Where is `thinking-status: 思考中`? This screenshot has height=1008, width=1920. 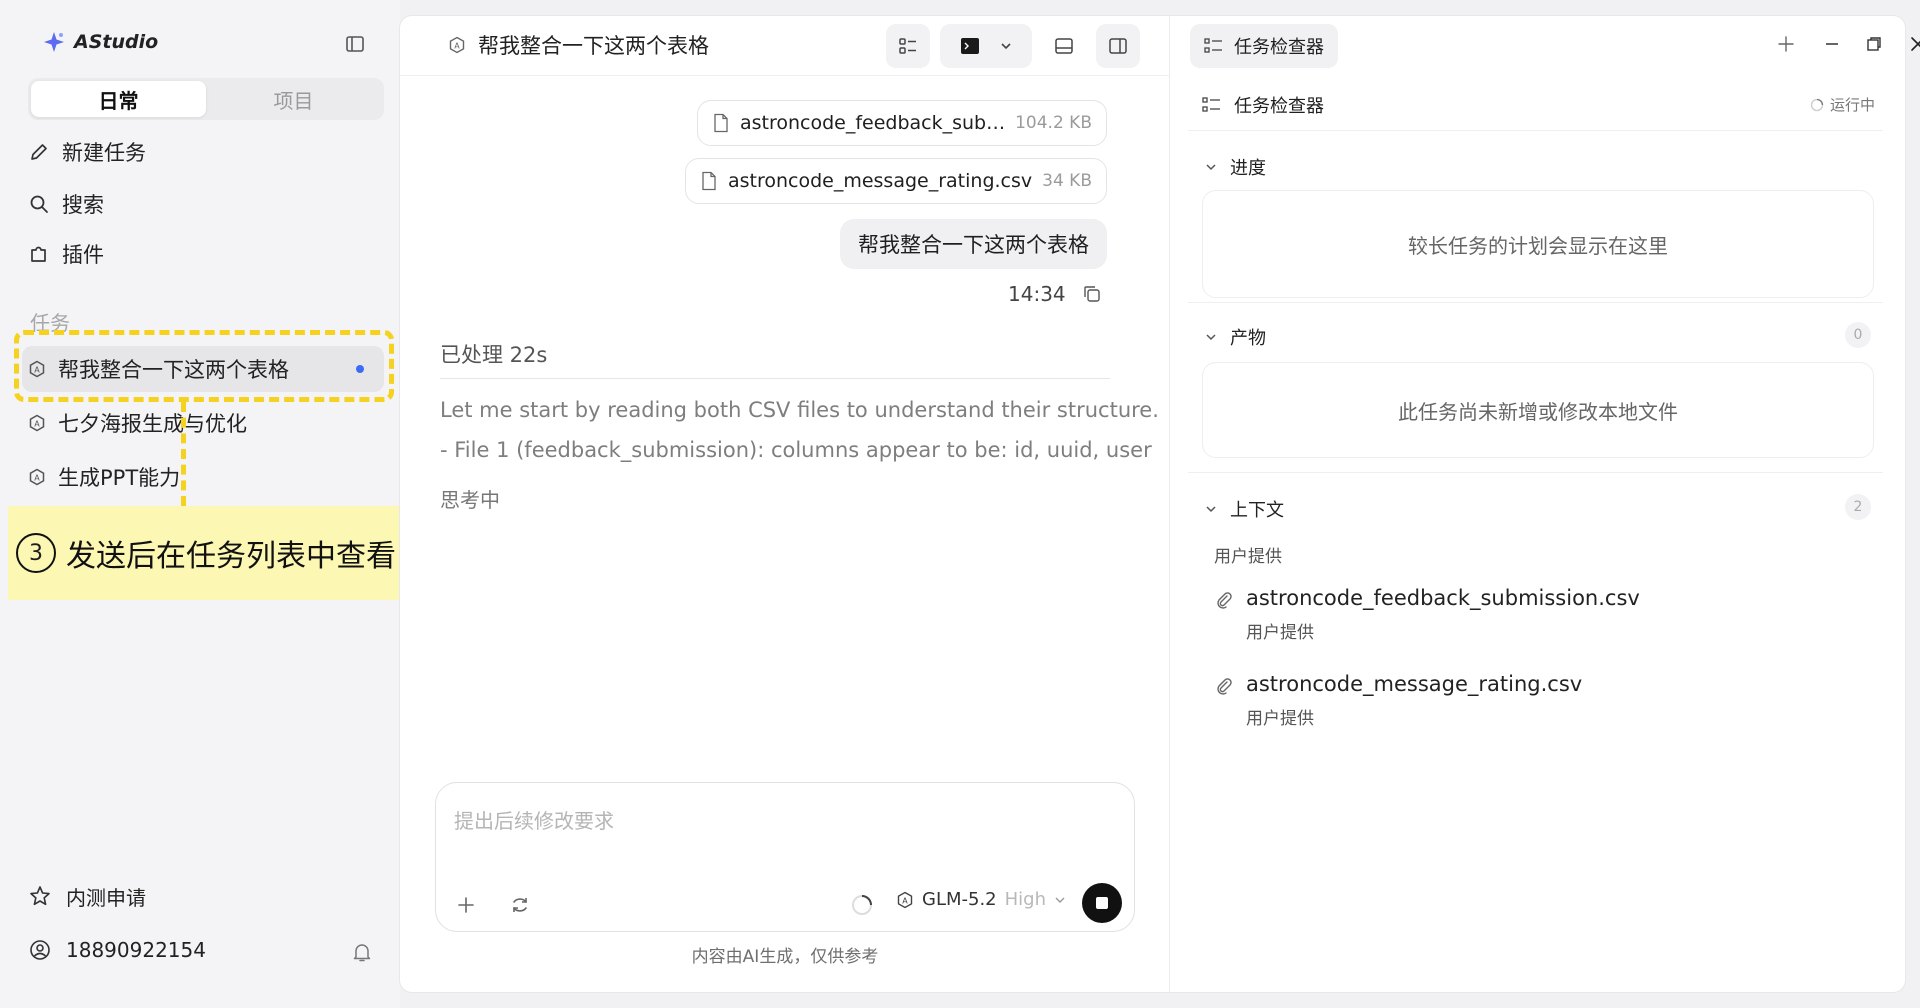
thinking-status: 思考中 is located at coordinates (470, 500).